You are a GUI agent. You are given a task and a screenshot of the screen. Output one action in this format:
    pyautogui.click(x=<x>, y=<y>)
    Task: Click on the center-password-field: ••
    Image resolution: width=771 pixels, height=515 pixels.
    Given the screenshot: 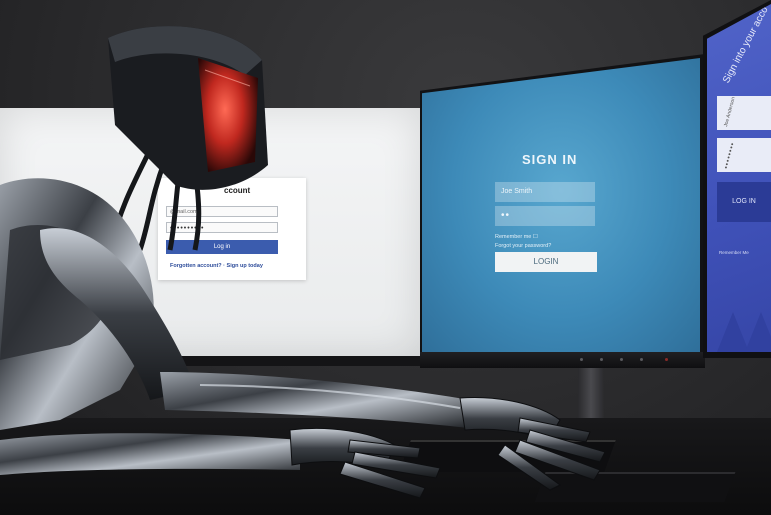 What is the action you would take?
    pyautogui.click(x=545, y=216)
    